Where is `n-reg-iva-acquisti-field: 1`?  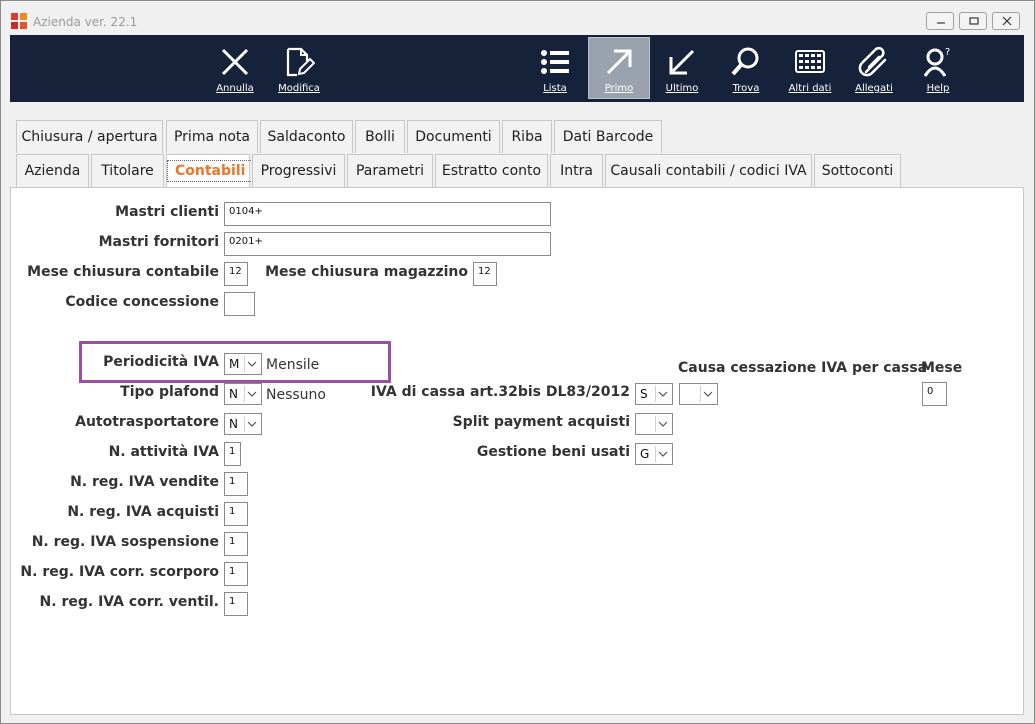 n-reg-iva-acquisti-field: 1 is located at coordinates (236, 514).